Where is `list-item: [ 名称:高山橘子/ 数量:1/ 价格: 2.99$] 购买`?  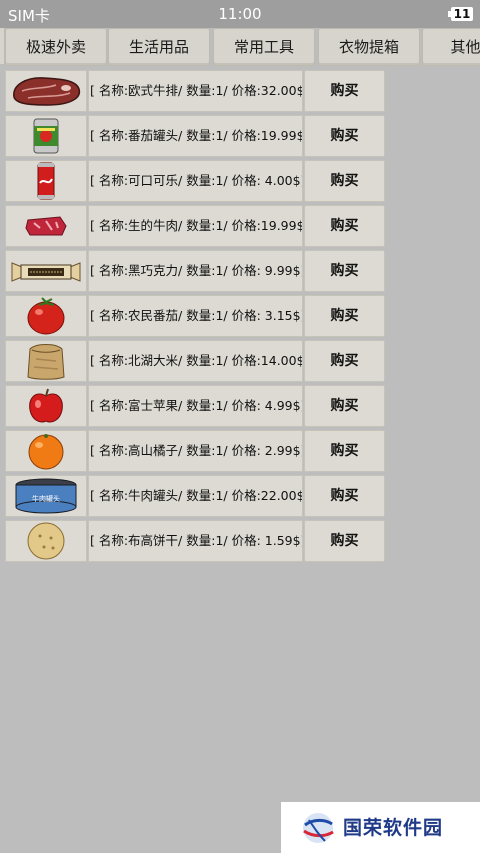 list-item: [ 名称:高山橘子/ 数量:1/ 价格: 2.99$] 购买 is located at coordinates (192, 451).